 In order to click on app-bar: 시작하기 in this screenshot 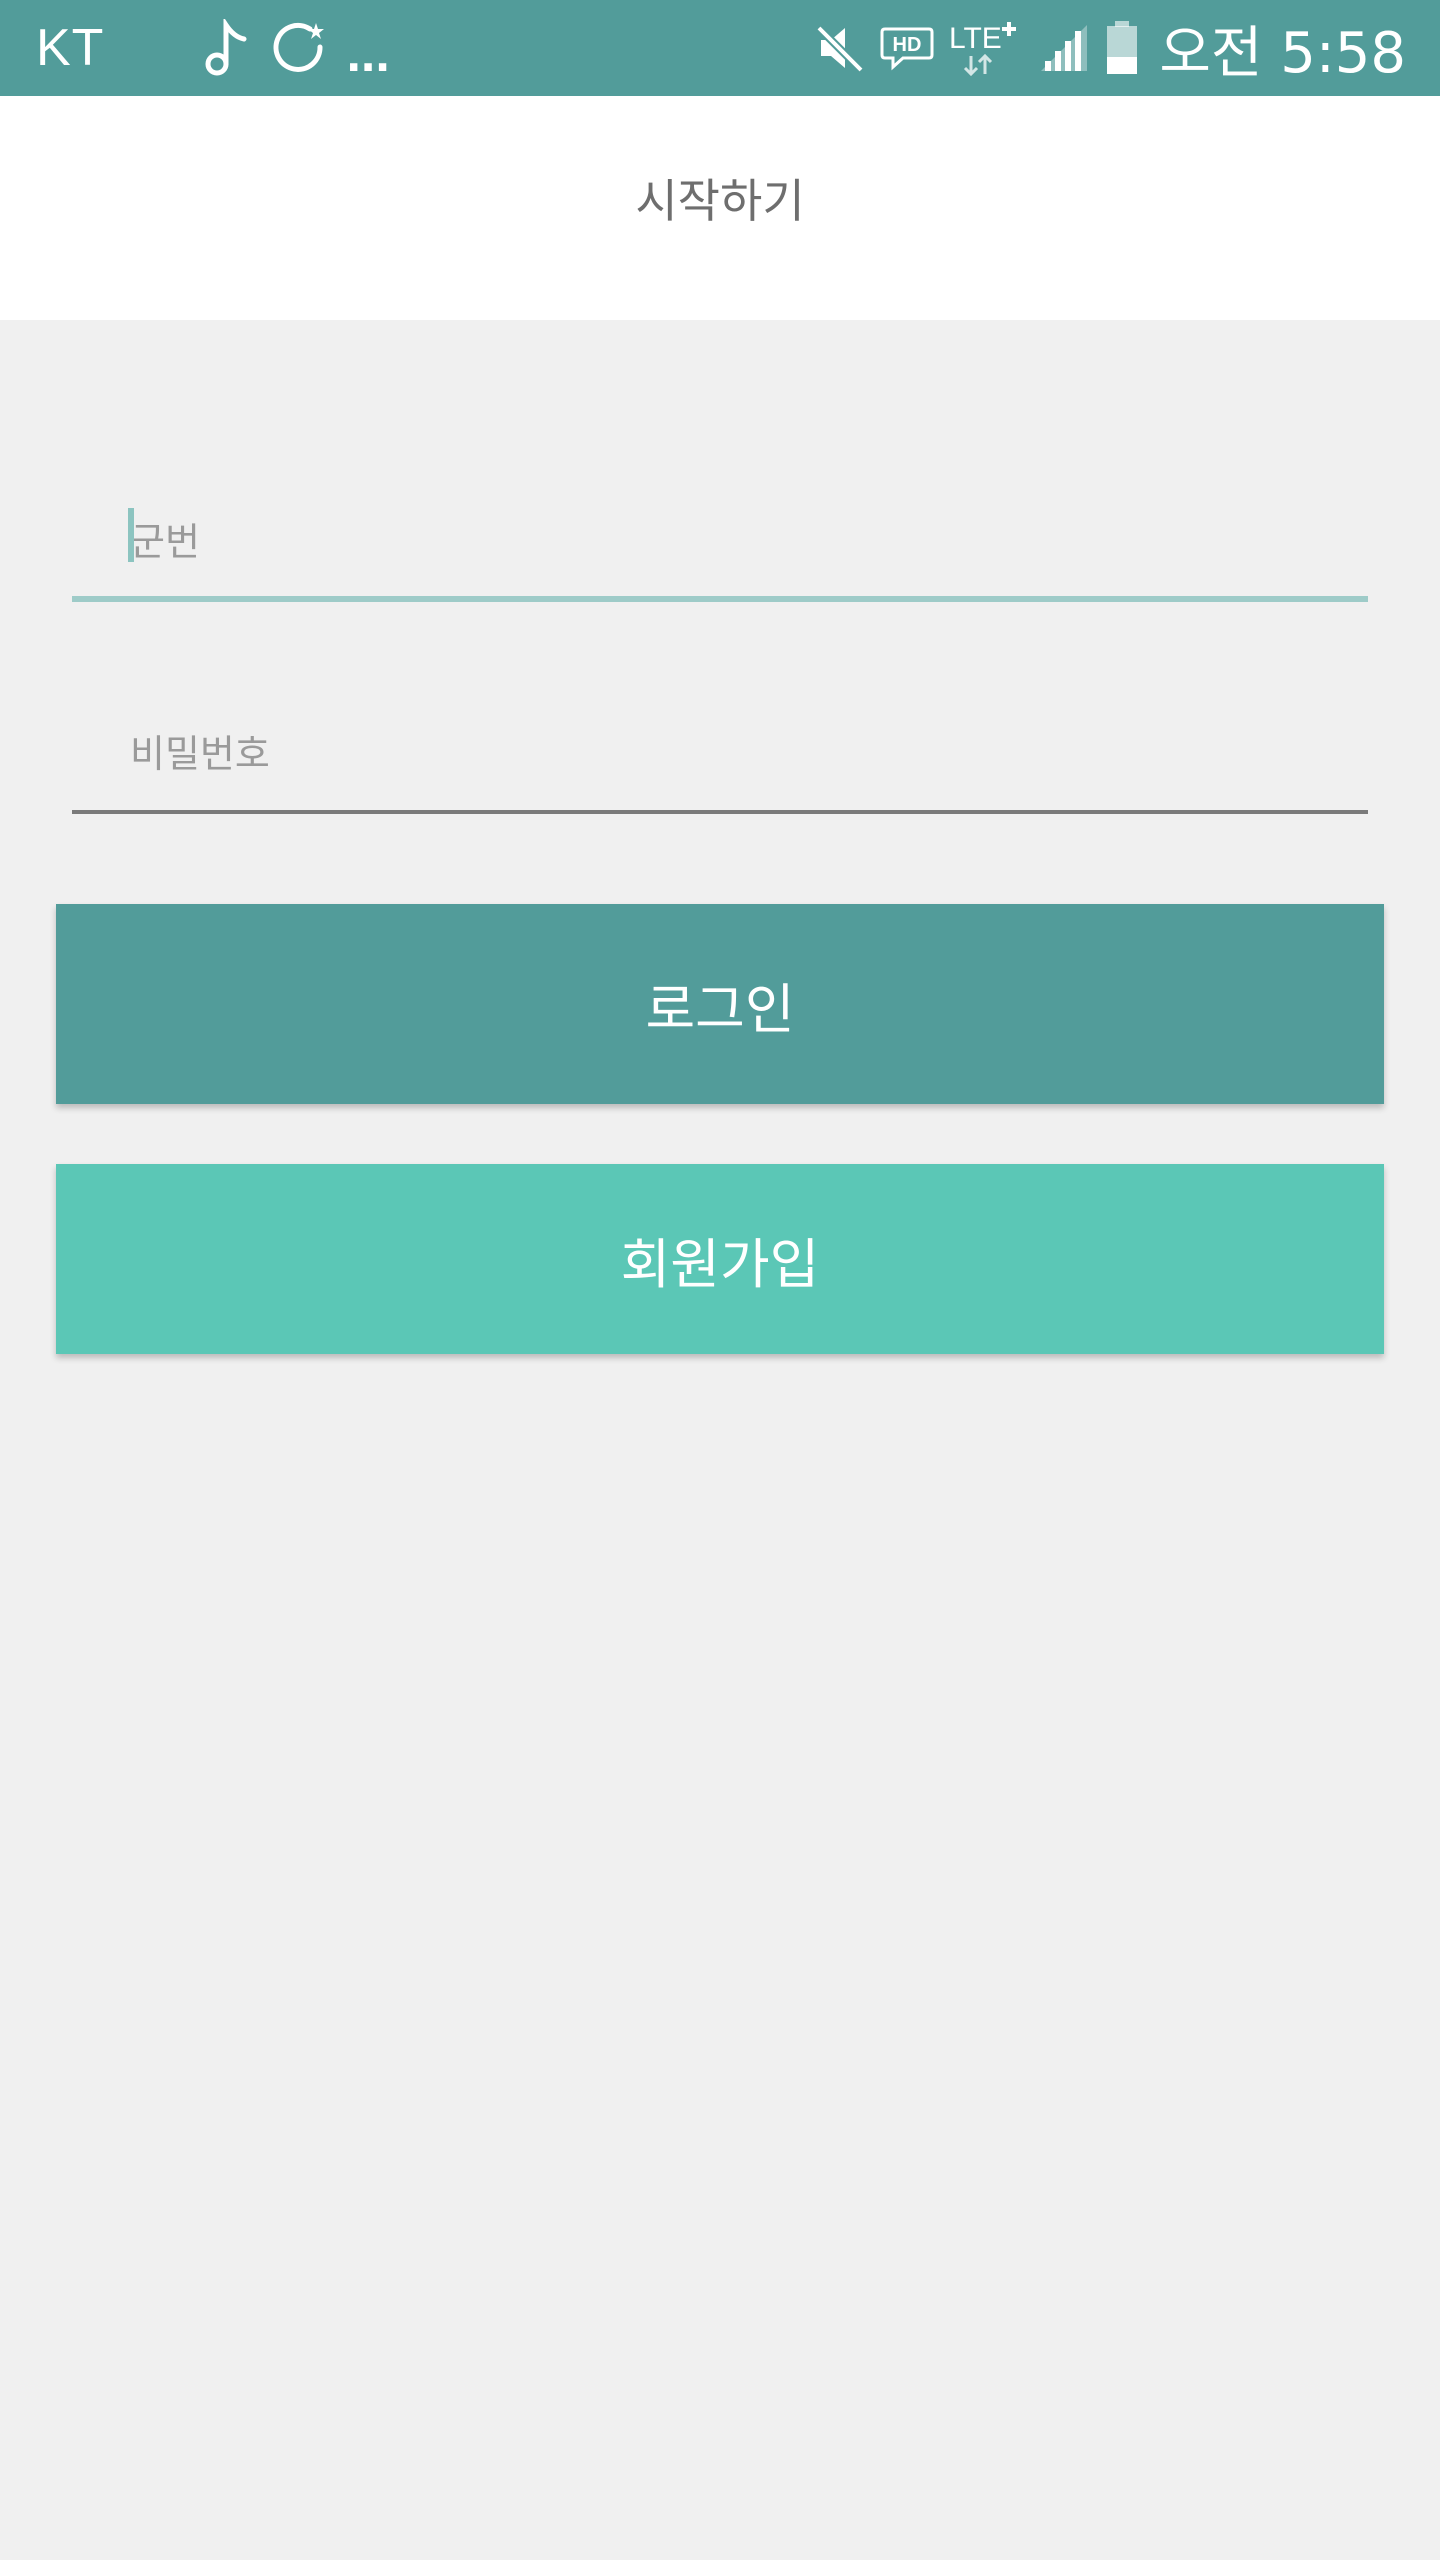, I will do `click(720, 208)`.